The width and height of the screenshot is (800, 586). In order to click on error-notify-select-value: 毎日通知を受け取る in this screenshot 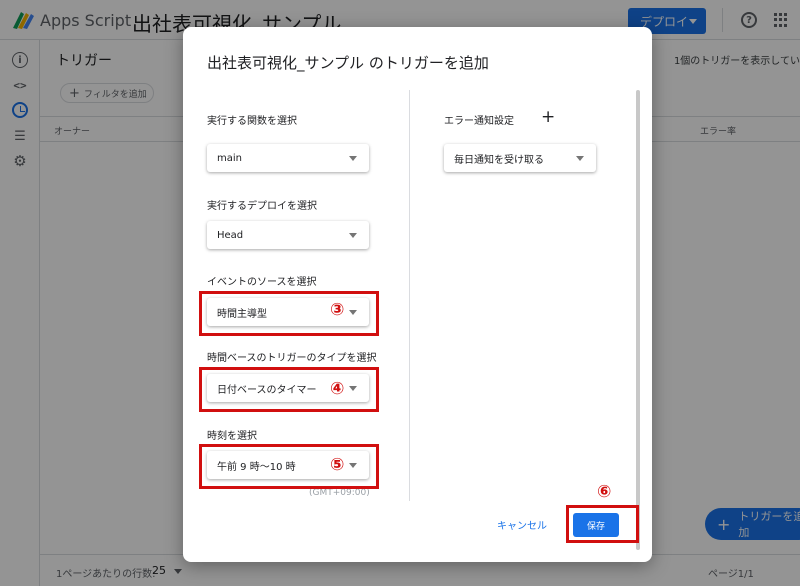, I will do `click(499, 160)`.